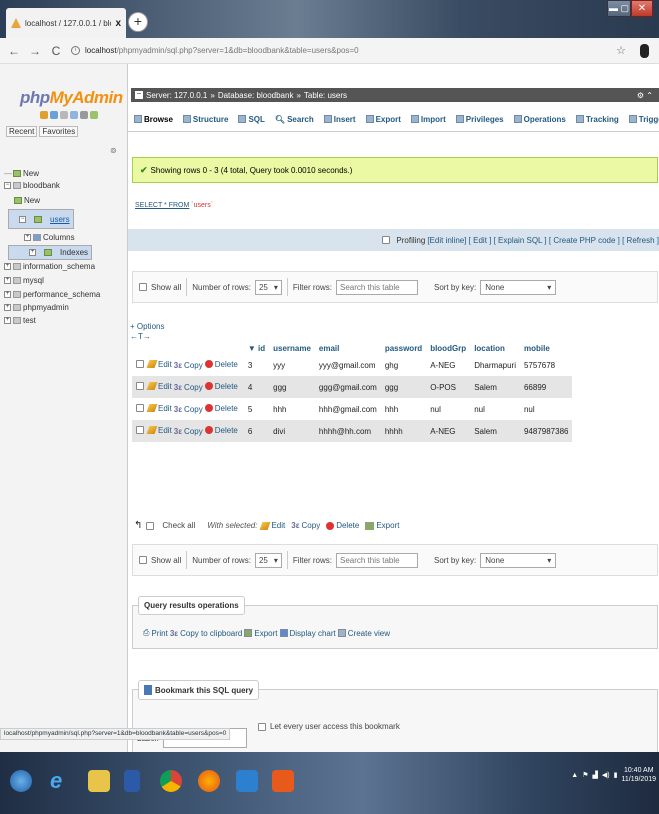  I want to click on clock: 10:40 AM 11/19/2019, so click(638, 775).